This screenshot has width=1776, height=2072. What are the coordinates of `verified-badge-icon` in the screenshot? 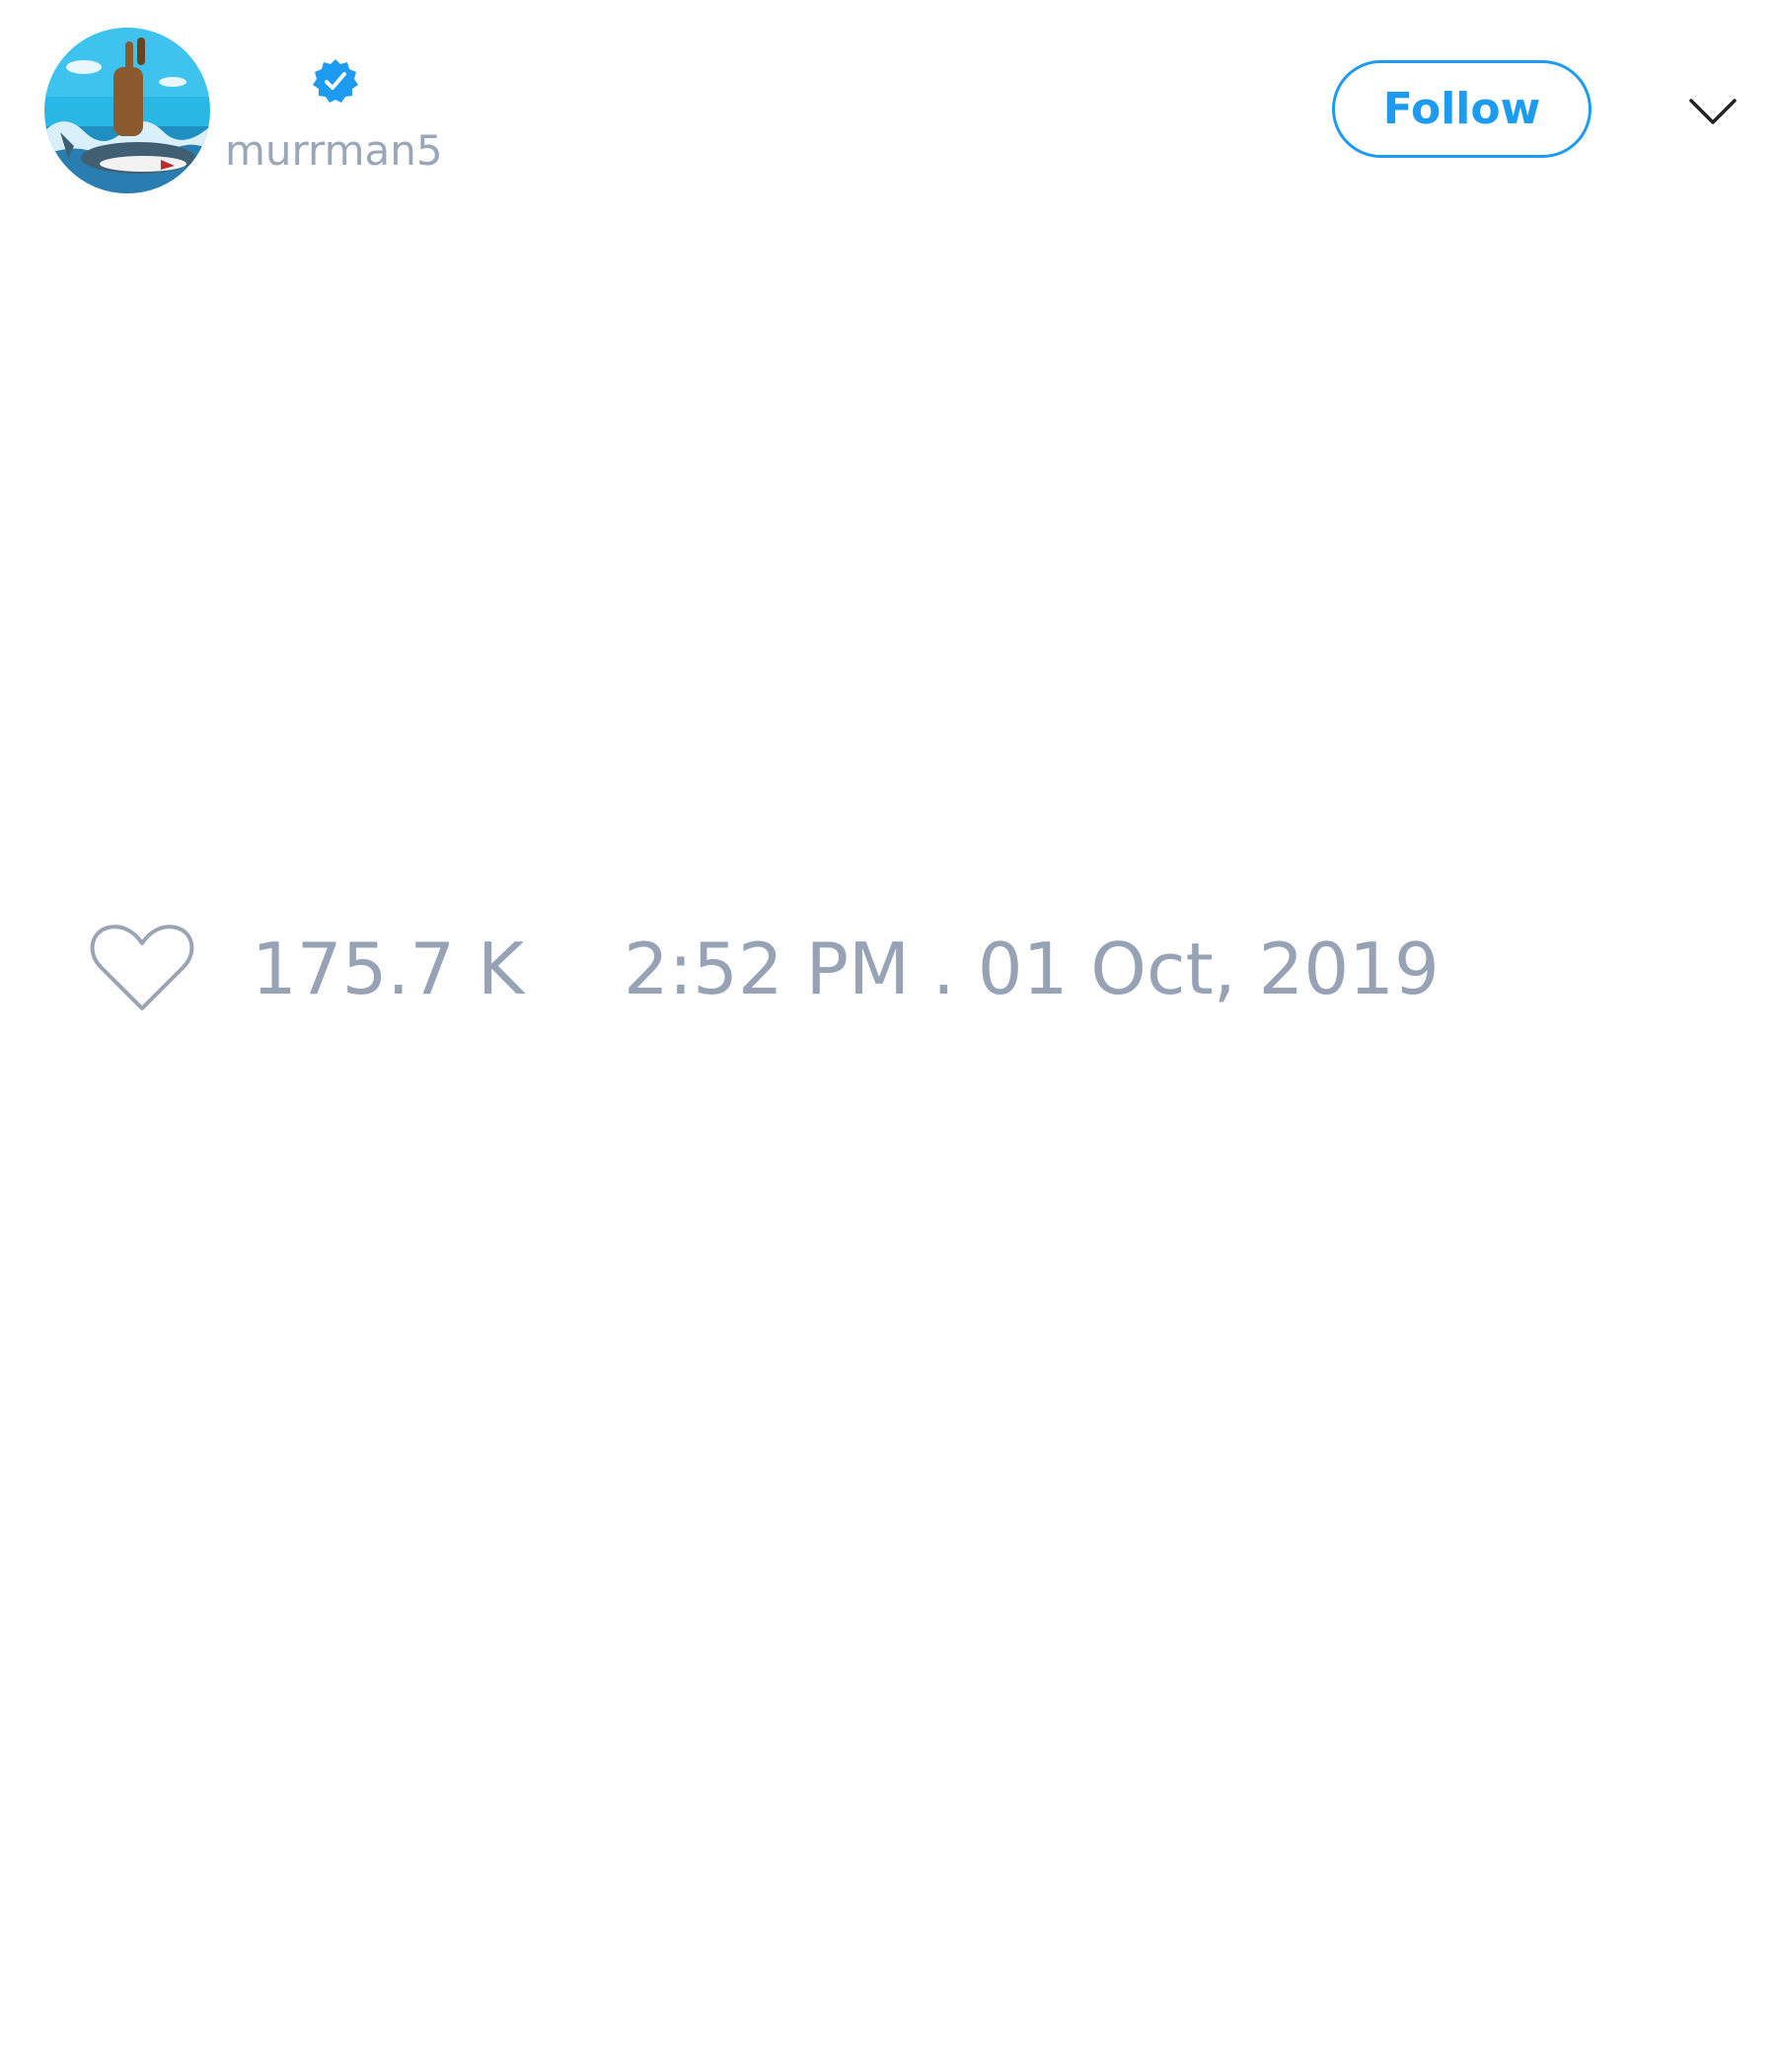 It's located at (335, 81).